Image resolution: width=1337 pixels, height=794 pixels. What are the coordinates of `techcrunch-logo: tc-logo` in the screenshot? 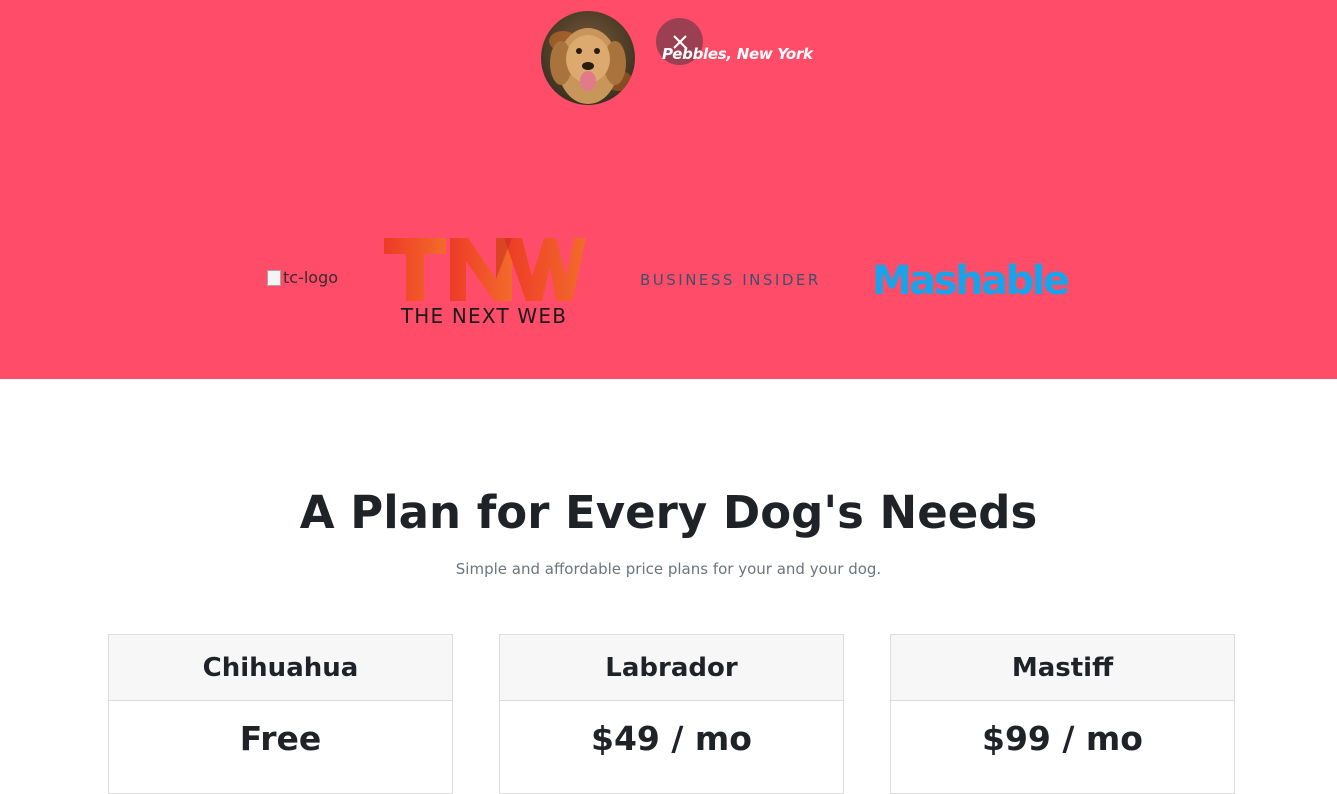 It's located at (302, 277).